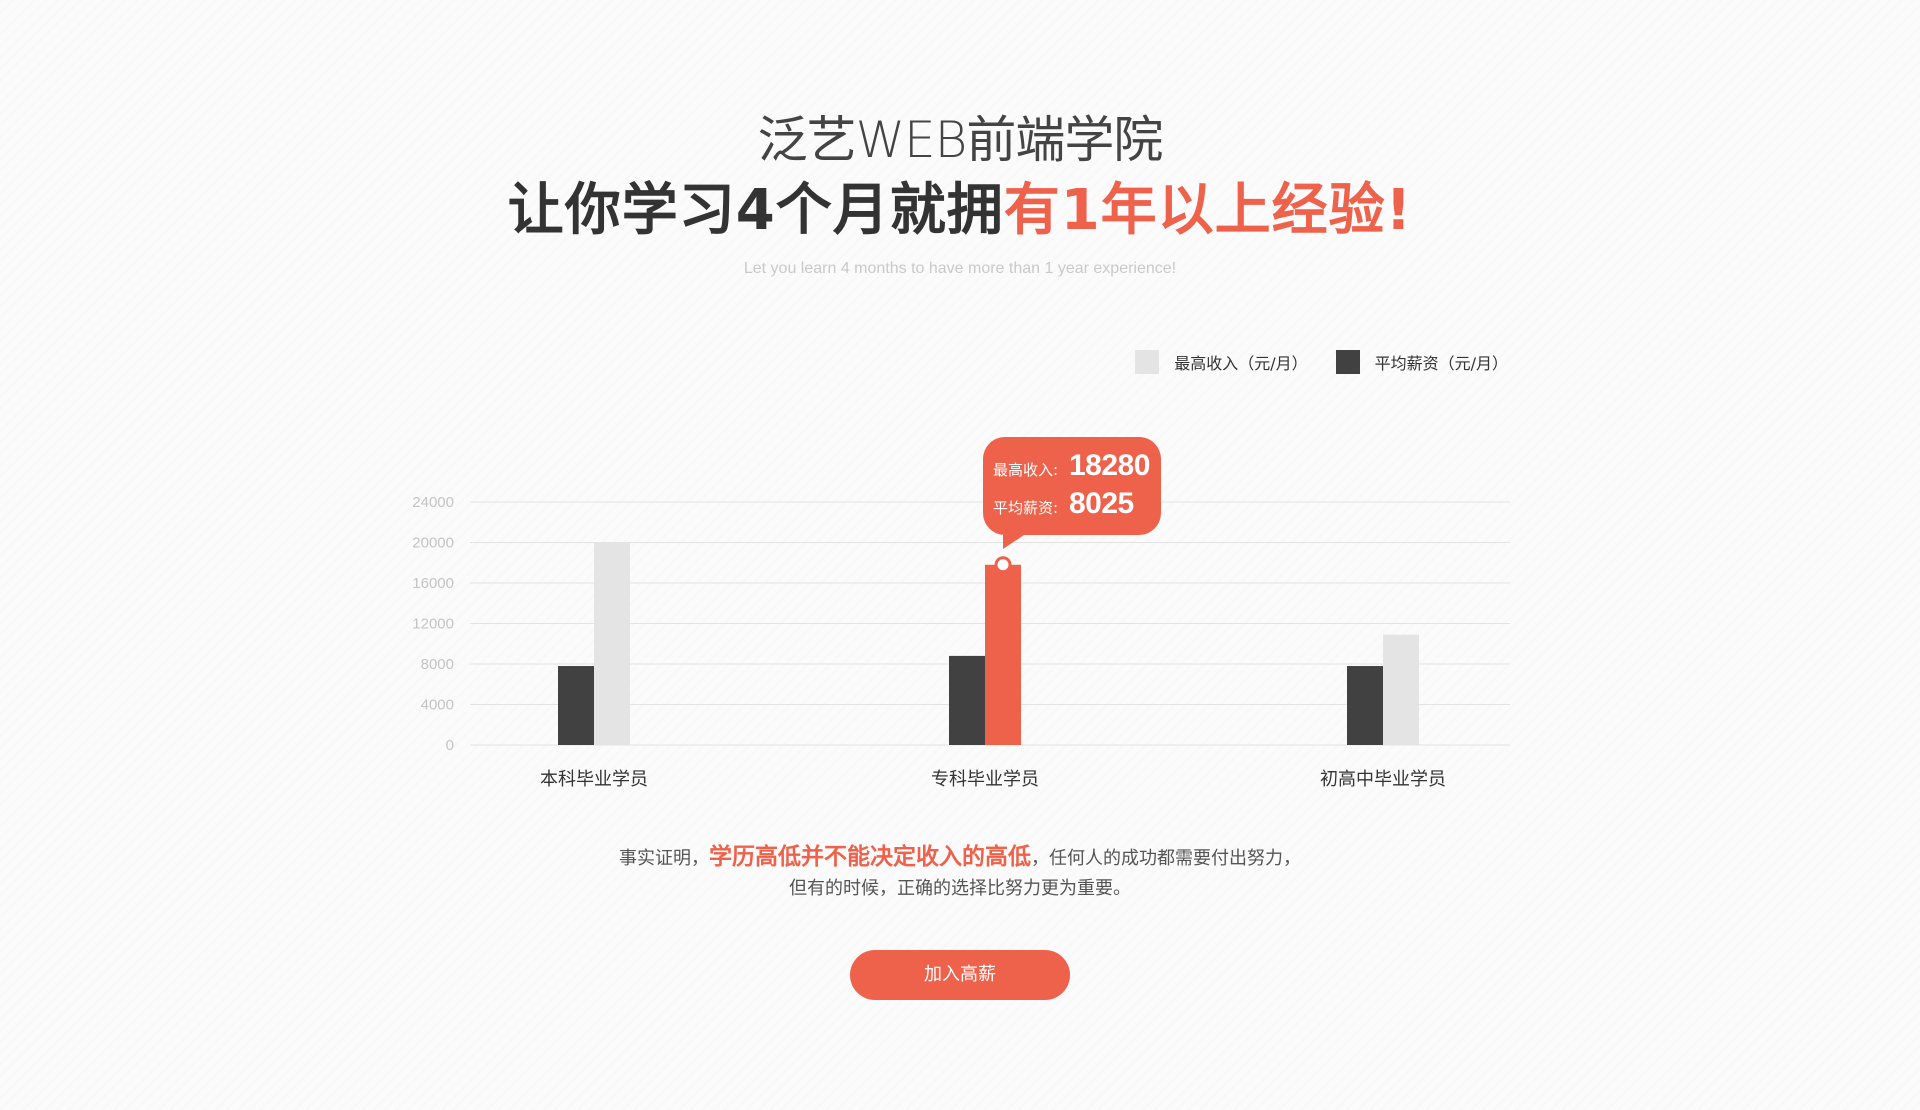  I want to click on tooltip-avg-value: 8025, so click(1101, 503).